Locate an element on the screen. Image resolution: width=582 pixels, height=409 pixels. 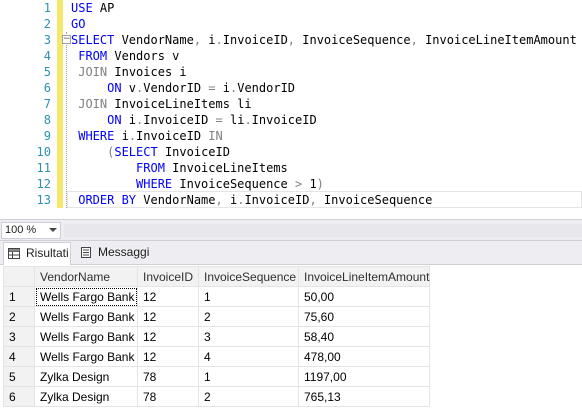
code-line: 6 ON v.VendorID = i.VendorID is located at coordinates (291, 88).